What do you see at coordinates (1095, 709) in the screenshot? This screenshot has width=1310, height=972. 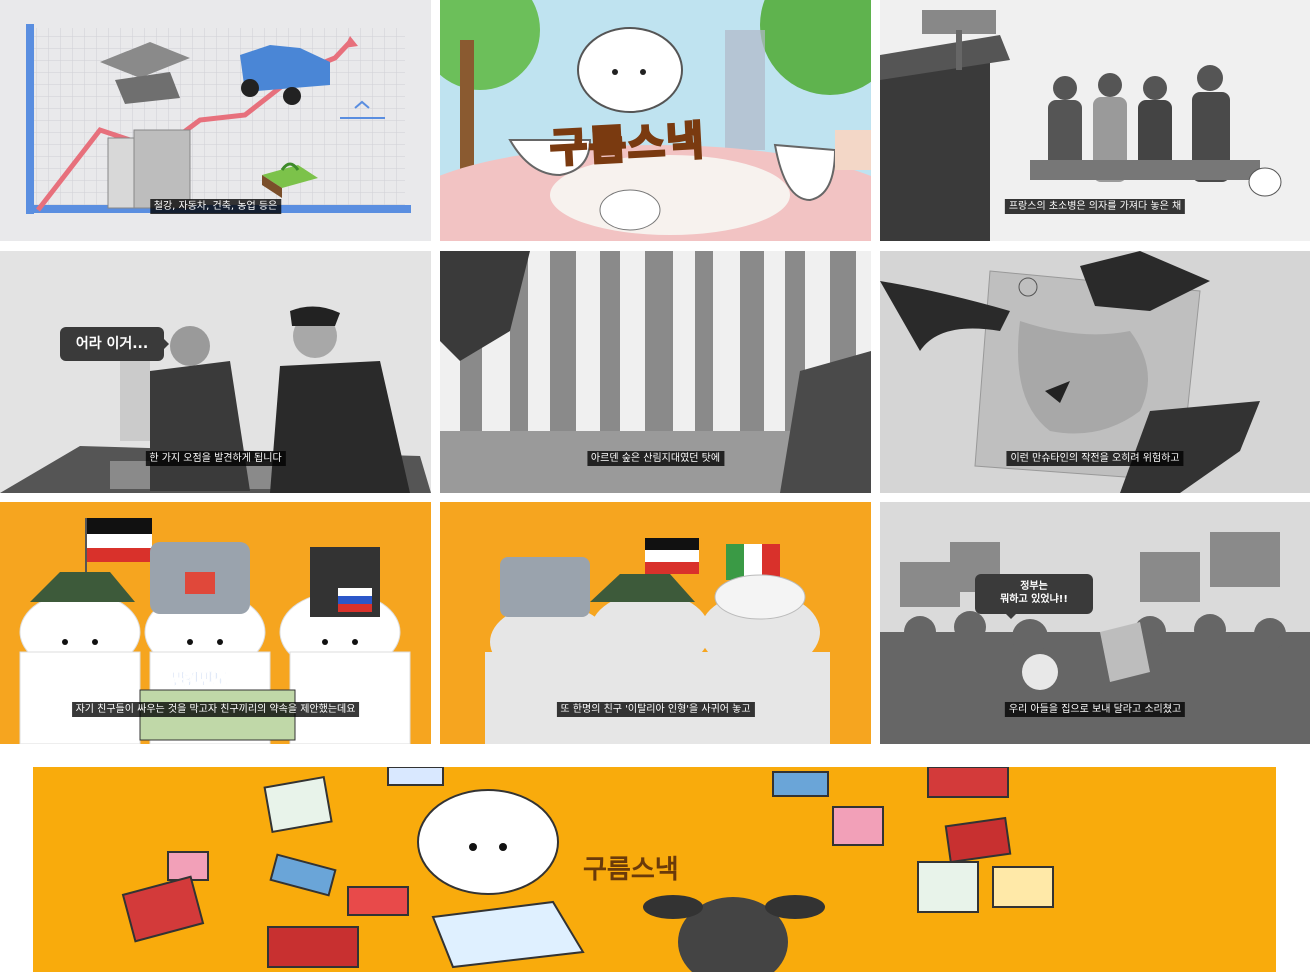 I see `subtitle: 우리 아들을 집으로 보내 달라고 소리쳤고` at bounding box center [1095, 709].